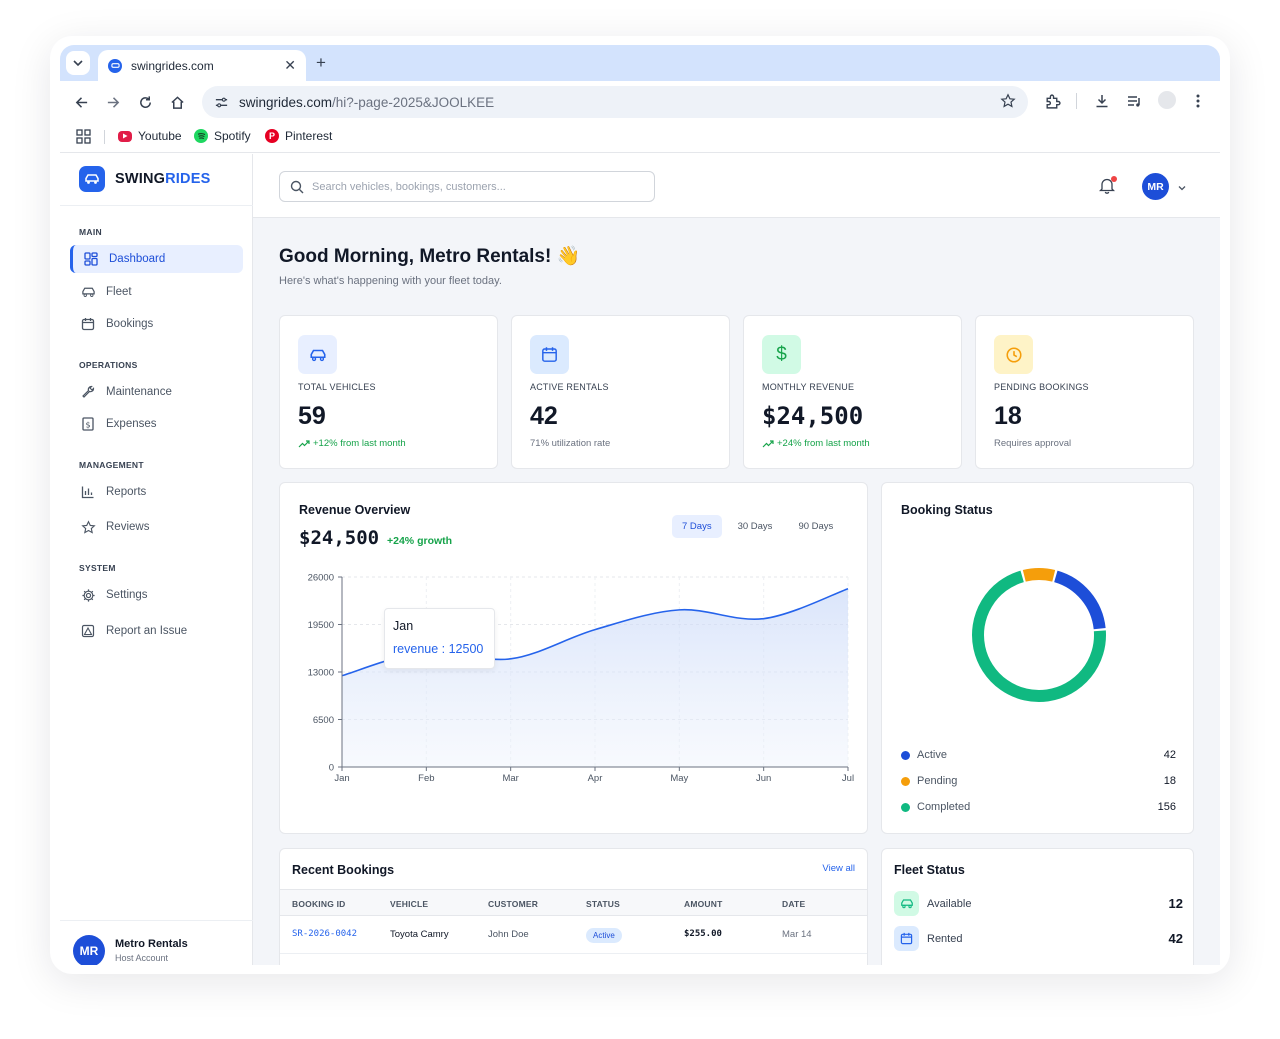  I want to click on tab-close-icon: ✕, so click(290, 65).